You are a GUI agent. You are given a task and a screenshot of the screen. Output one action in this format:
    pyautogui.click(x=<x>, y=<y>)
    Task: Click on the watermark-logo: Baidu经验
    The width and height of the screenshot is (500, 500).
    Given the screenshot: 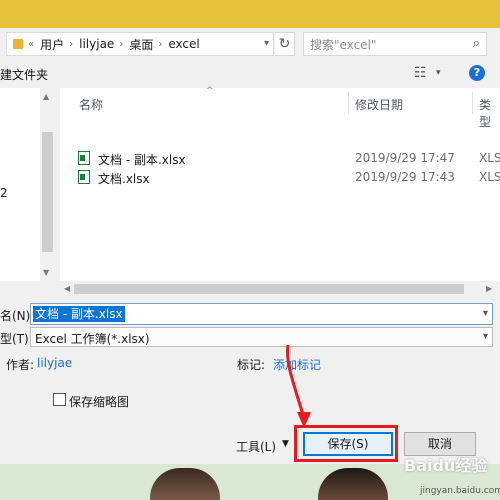 What is the action you would take?
    pyautogui.click(x=446, y=465)
    